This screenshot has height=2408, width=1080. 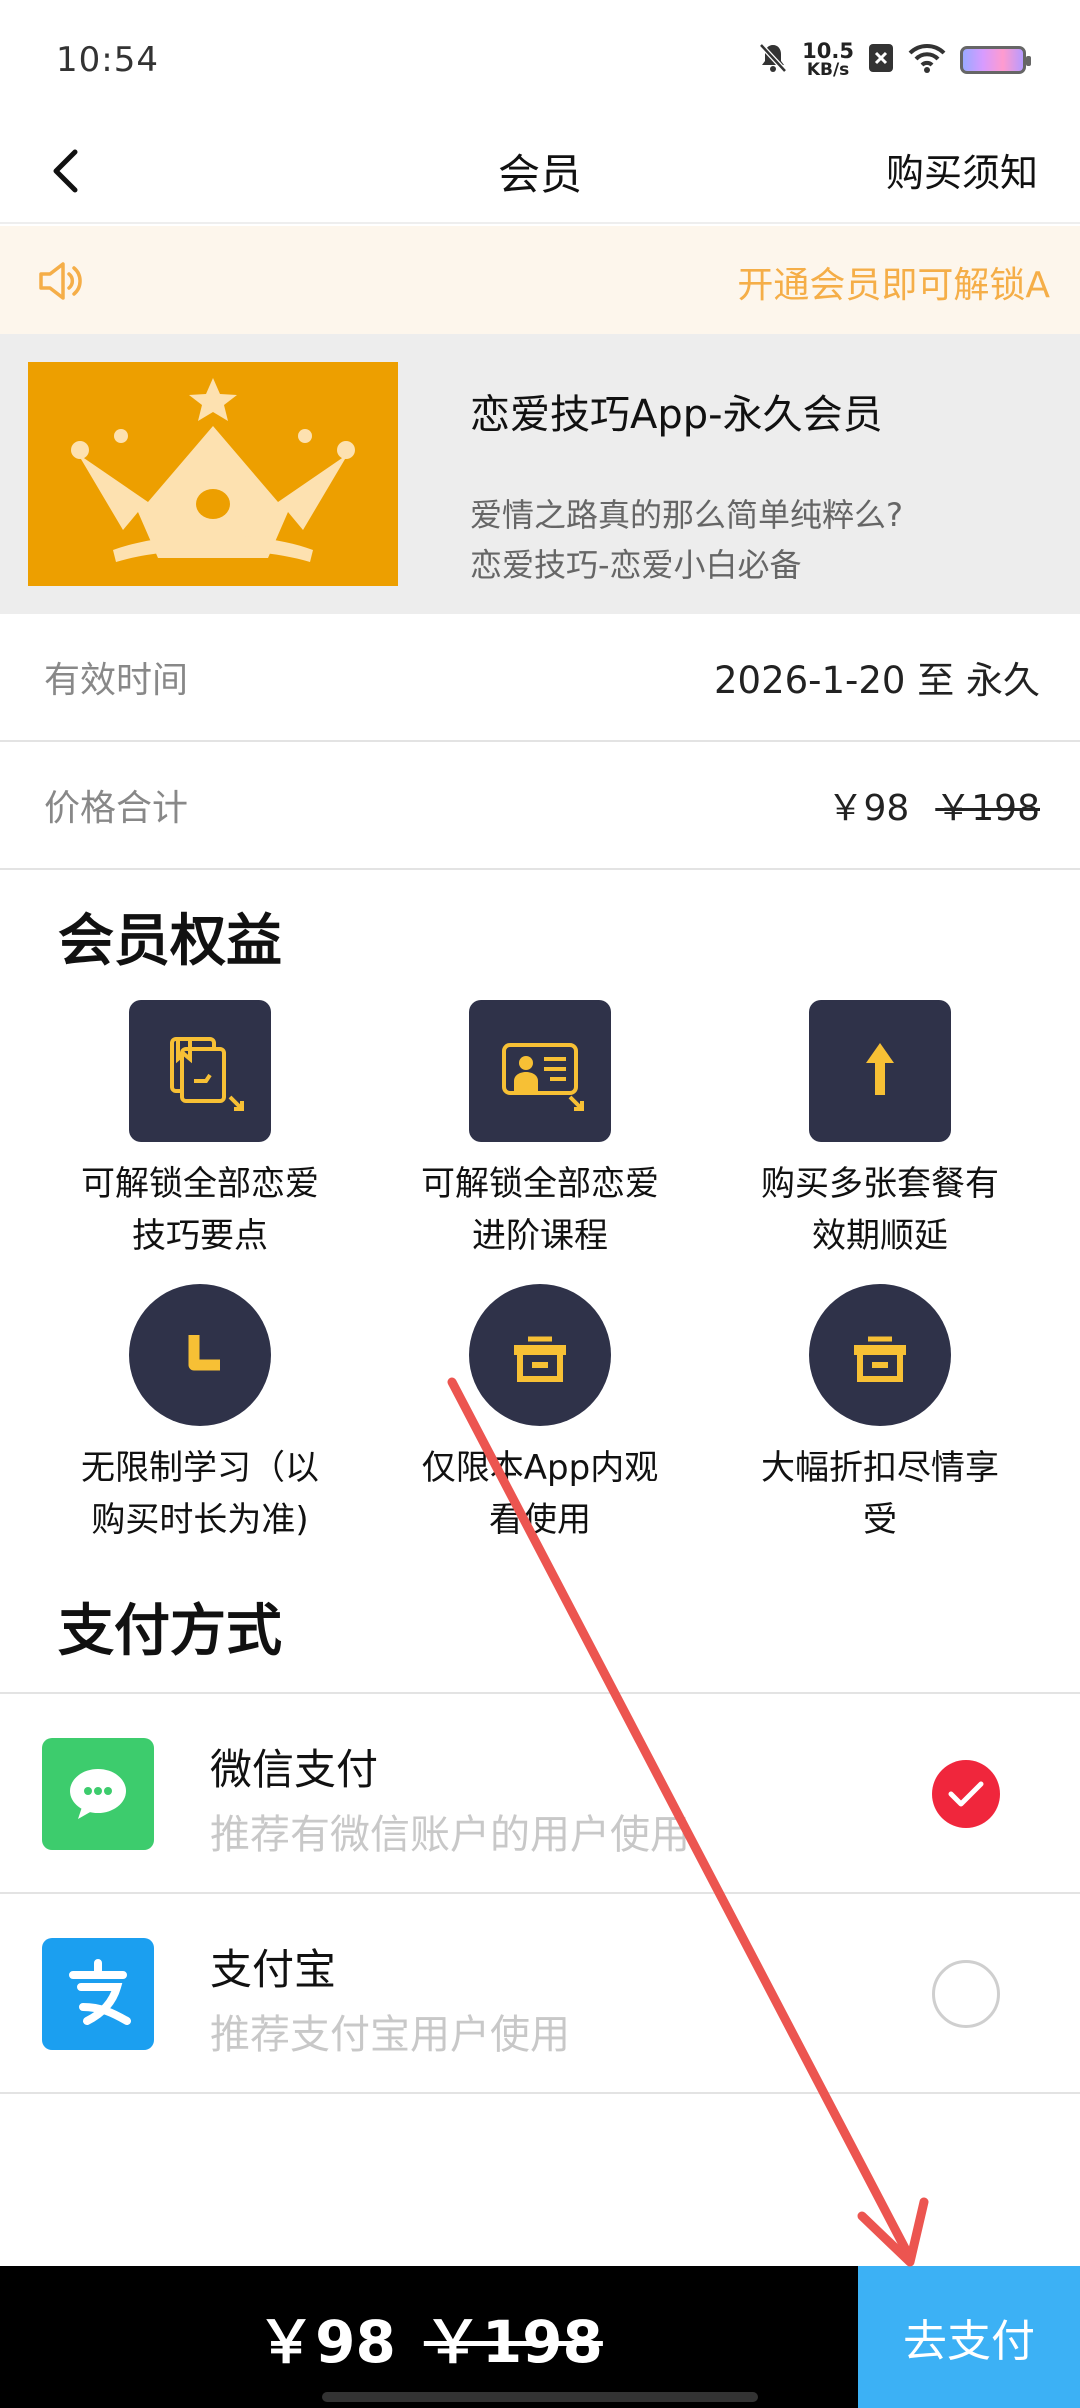 I want to click on net-speed: 10.5 KB/s, so click(x=828, y=60).